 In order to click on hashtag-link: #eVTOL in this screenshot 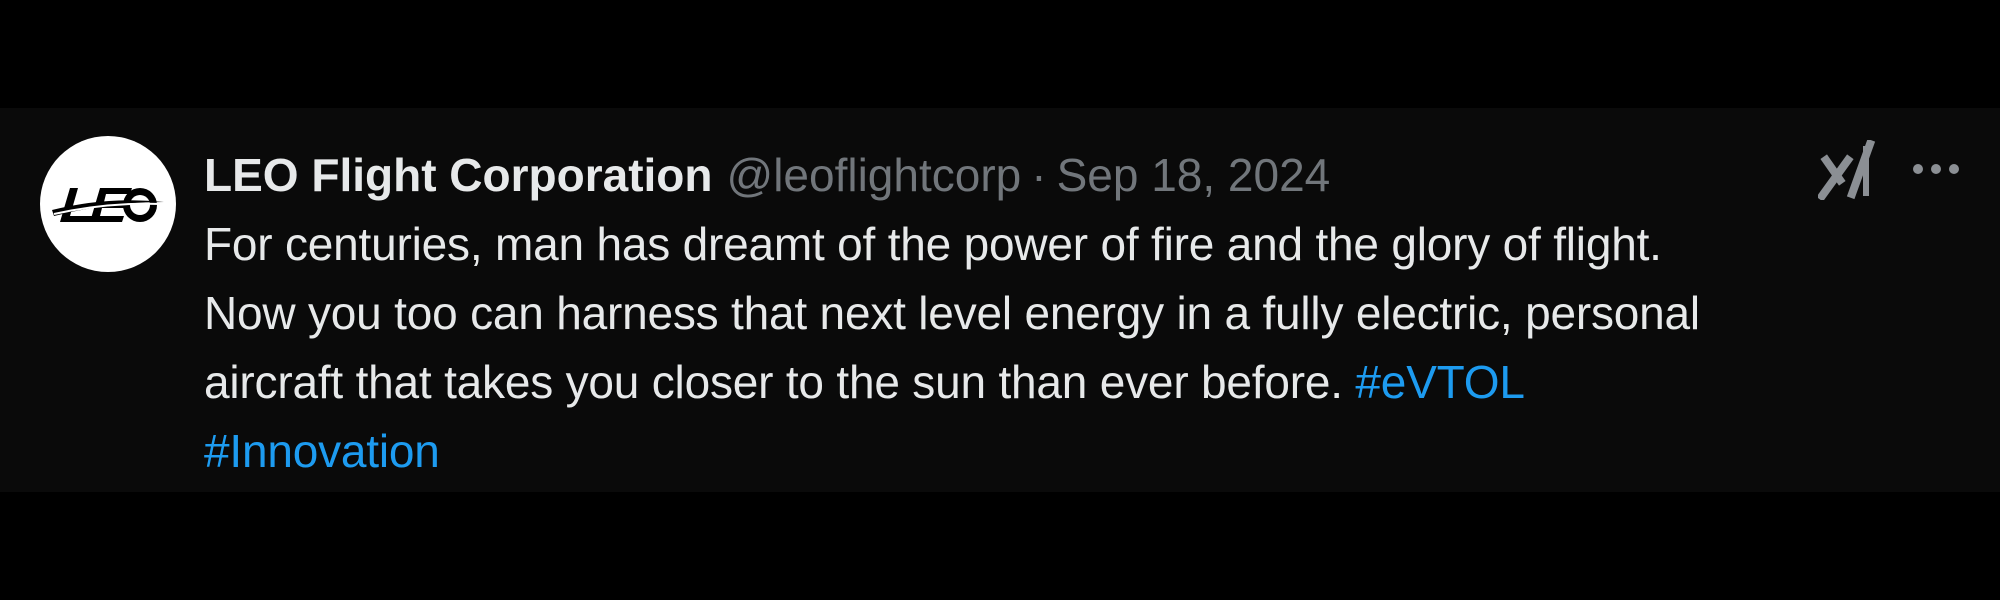, I will do `click(1439, 382)`.